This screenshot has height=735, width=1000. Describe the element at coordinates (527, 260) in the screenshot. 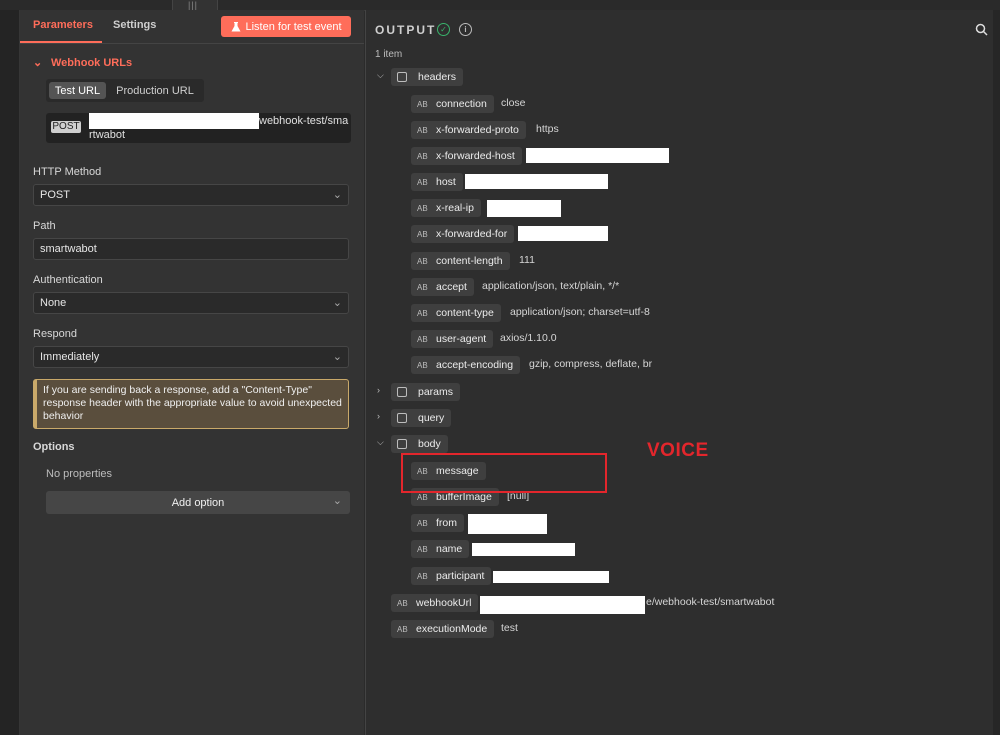

I see `field-value: 111` at that location.